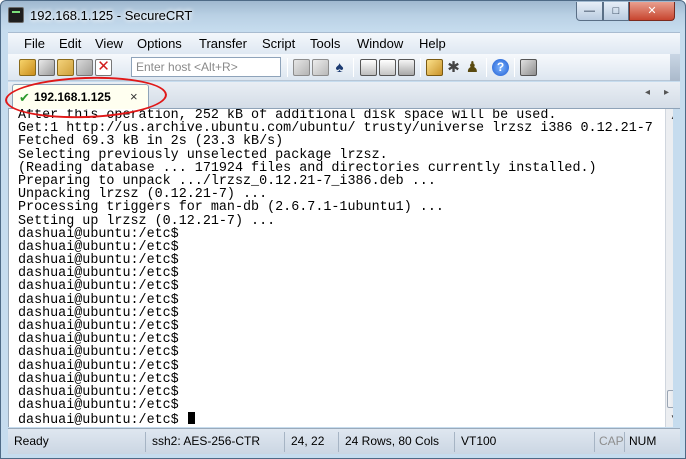 This screenshot has height=459, width=686. I want to click on status-cipher: ssh2: AES-256-CTR, so click(216, 442).